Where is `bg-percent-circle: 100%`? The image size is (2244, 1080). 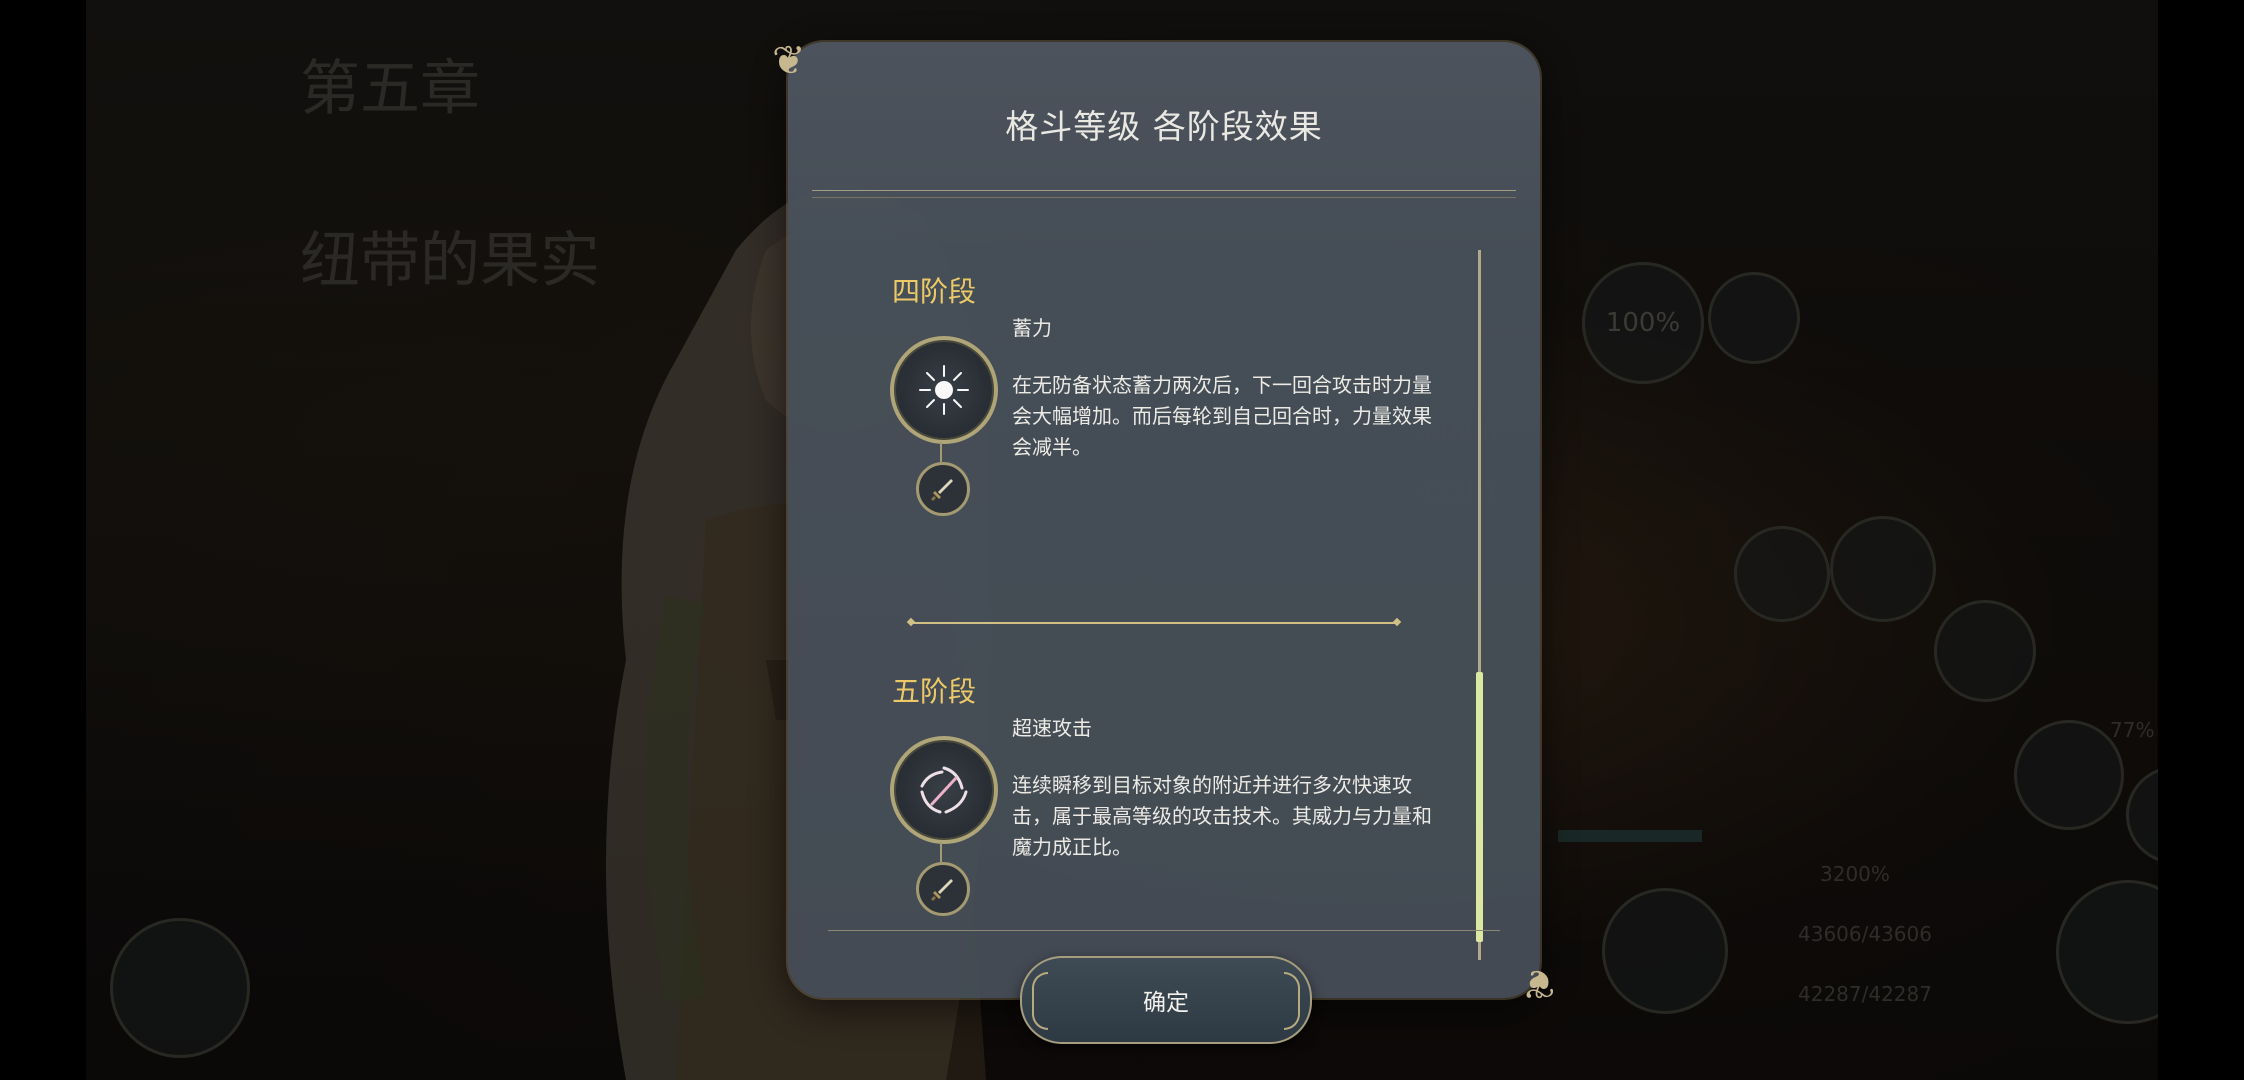 bg-percent-circle: 100% is located at coordinates (1643, 323).